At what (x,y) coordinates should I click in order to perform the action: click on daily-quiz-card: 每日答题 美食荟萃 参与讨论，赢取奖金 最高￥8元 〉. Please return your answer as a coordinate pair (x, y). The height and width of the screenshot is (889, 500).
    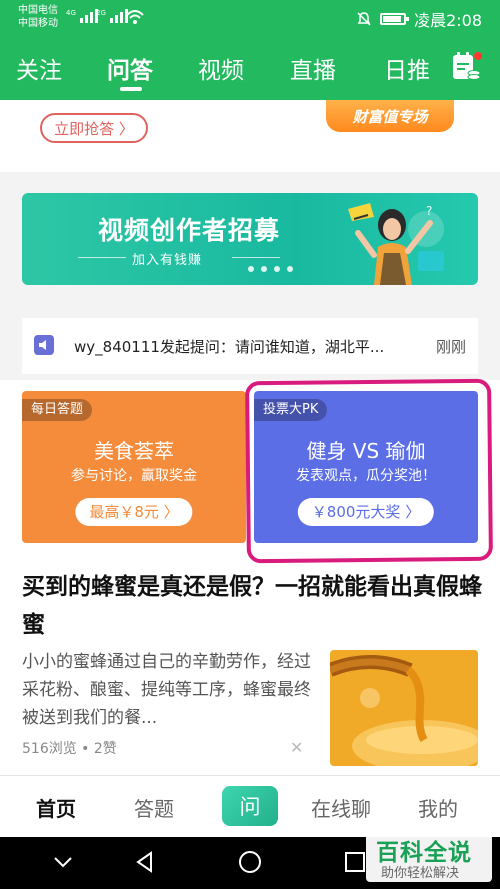
    Looking at the image, I should click on (134, 467).